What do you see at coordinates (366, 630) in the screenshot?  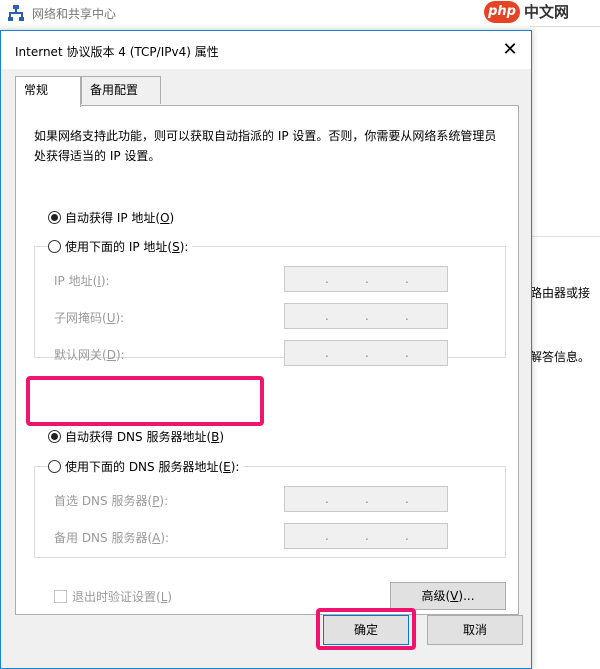 I see `ok-button: 确定` at bounding box center [366, 630].